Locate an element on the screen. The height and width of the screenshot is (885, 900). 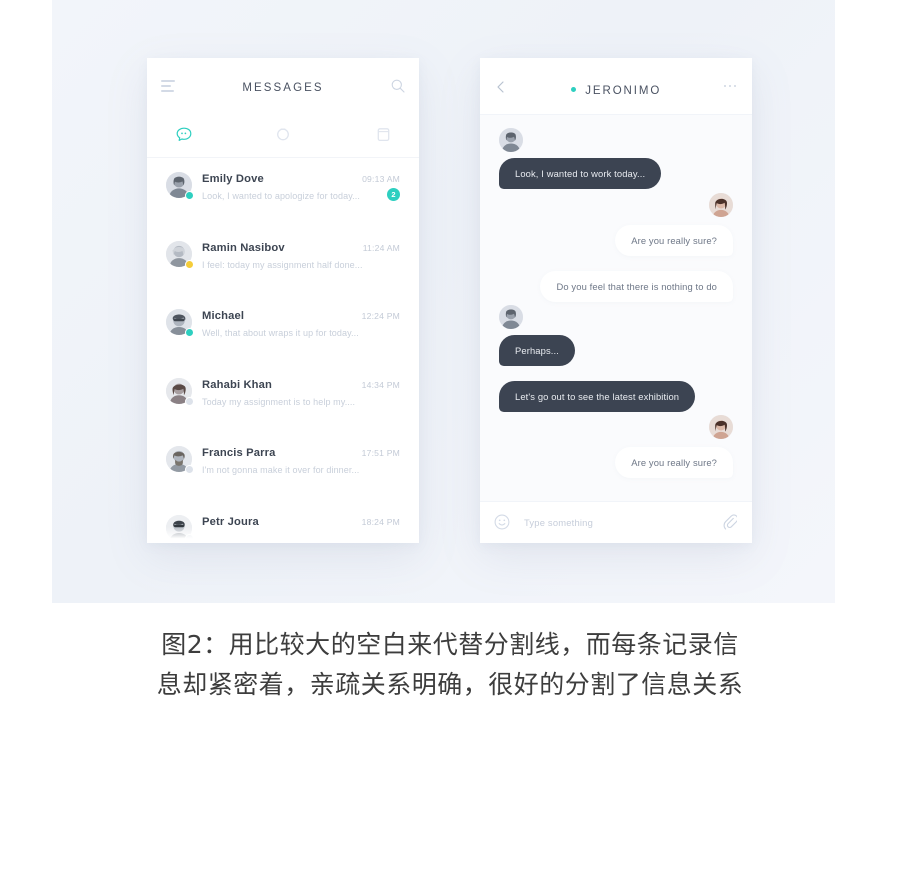
caption-line-2: 息却紧密着，亲疏关系明确，很好的分割了信息关系 is located at coordinates (450, 684).